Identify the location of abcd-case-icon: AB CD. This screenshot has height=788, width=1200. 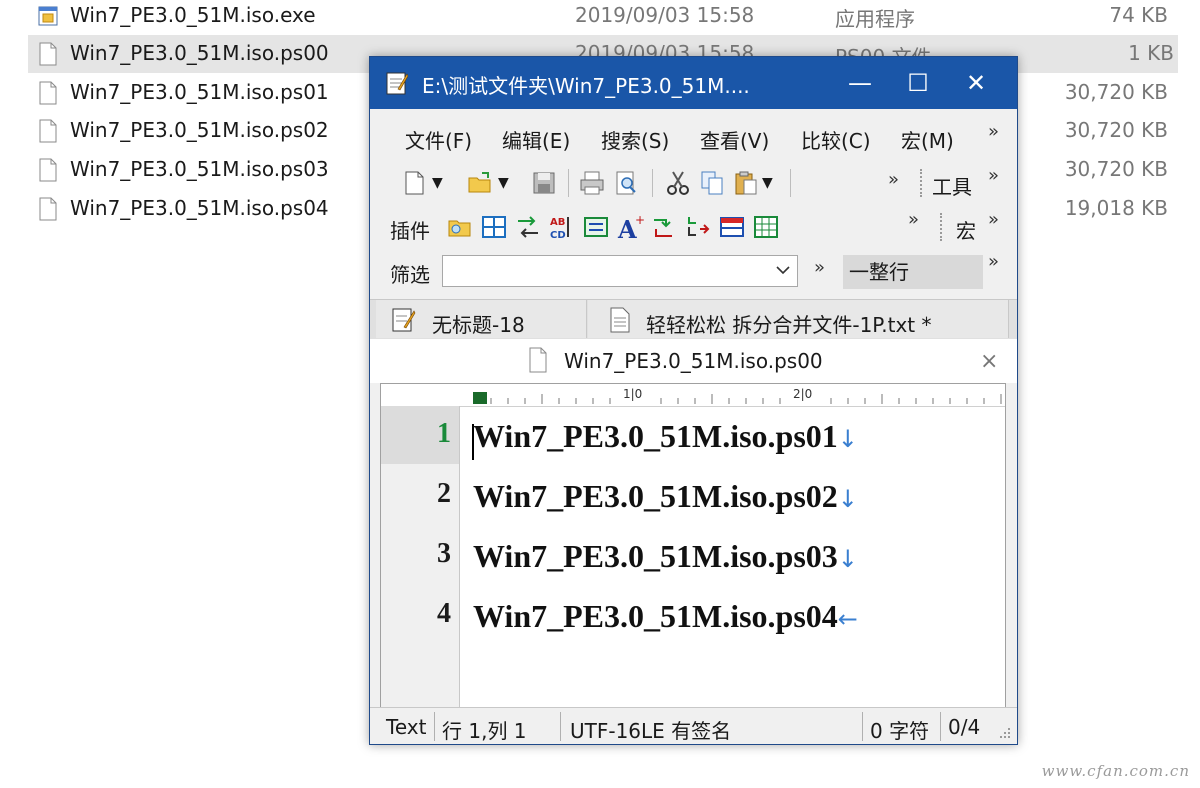
(562, 227).